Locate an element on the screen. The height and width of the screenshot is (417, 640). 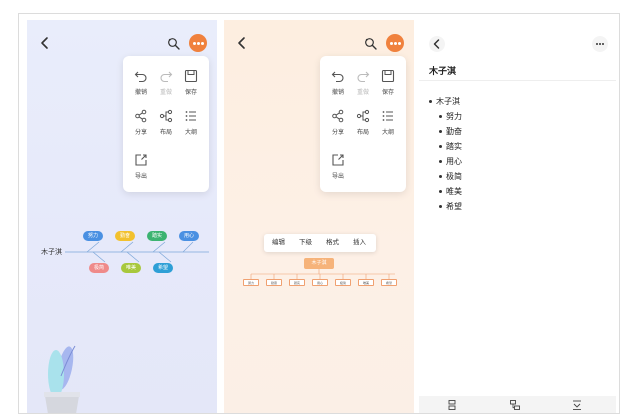
collapse-icon is located at coordinates (577, 405).